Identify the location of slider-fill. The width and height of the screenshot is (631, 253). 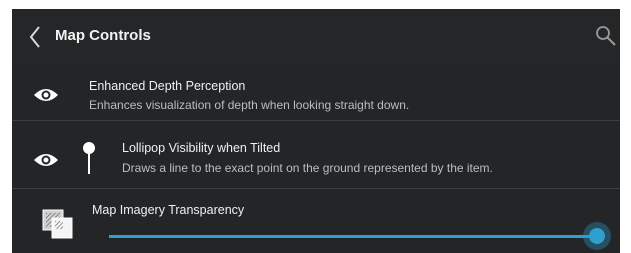
(353, 236).